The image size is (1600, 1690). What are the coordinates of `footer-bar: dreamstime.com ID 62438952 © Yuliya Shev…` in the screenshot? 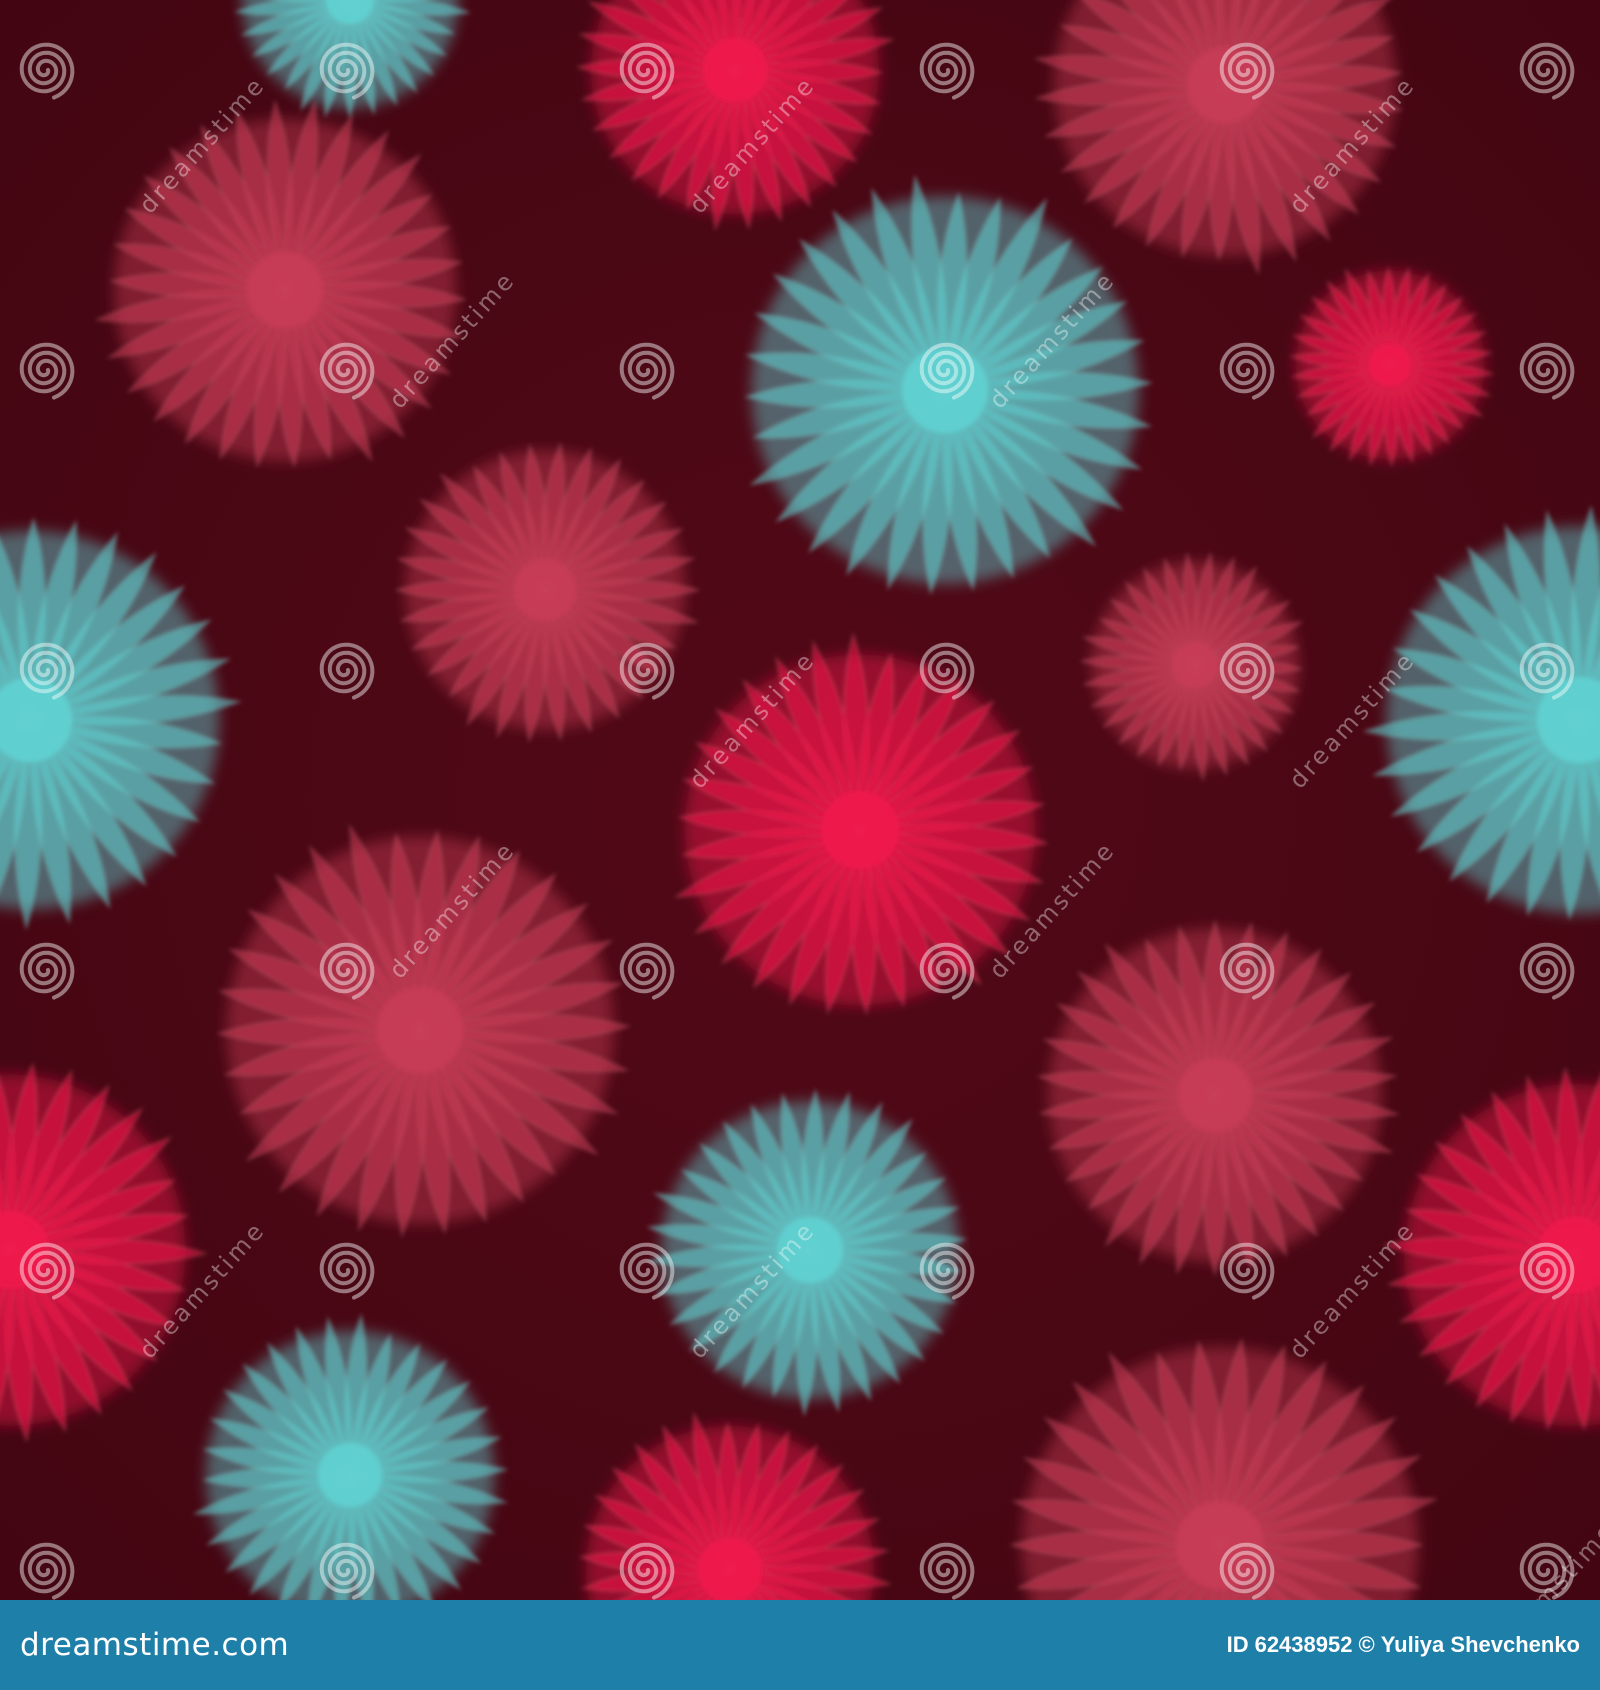 It's located at (800, 1645).